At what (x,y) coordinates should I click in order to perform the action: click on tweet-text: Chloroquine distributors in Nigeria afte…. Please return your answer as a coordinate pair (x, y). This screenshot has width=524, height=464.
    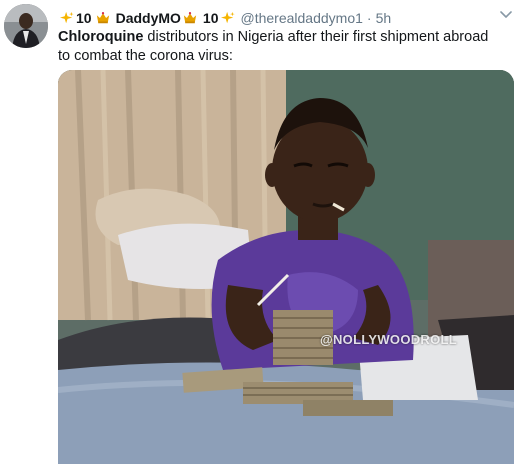
    Looking at the image, I should click on (278, 47).